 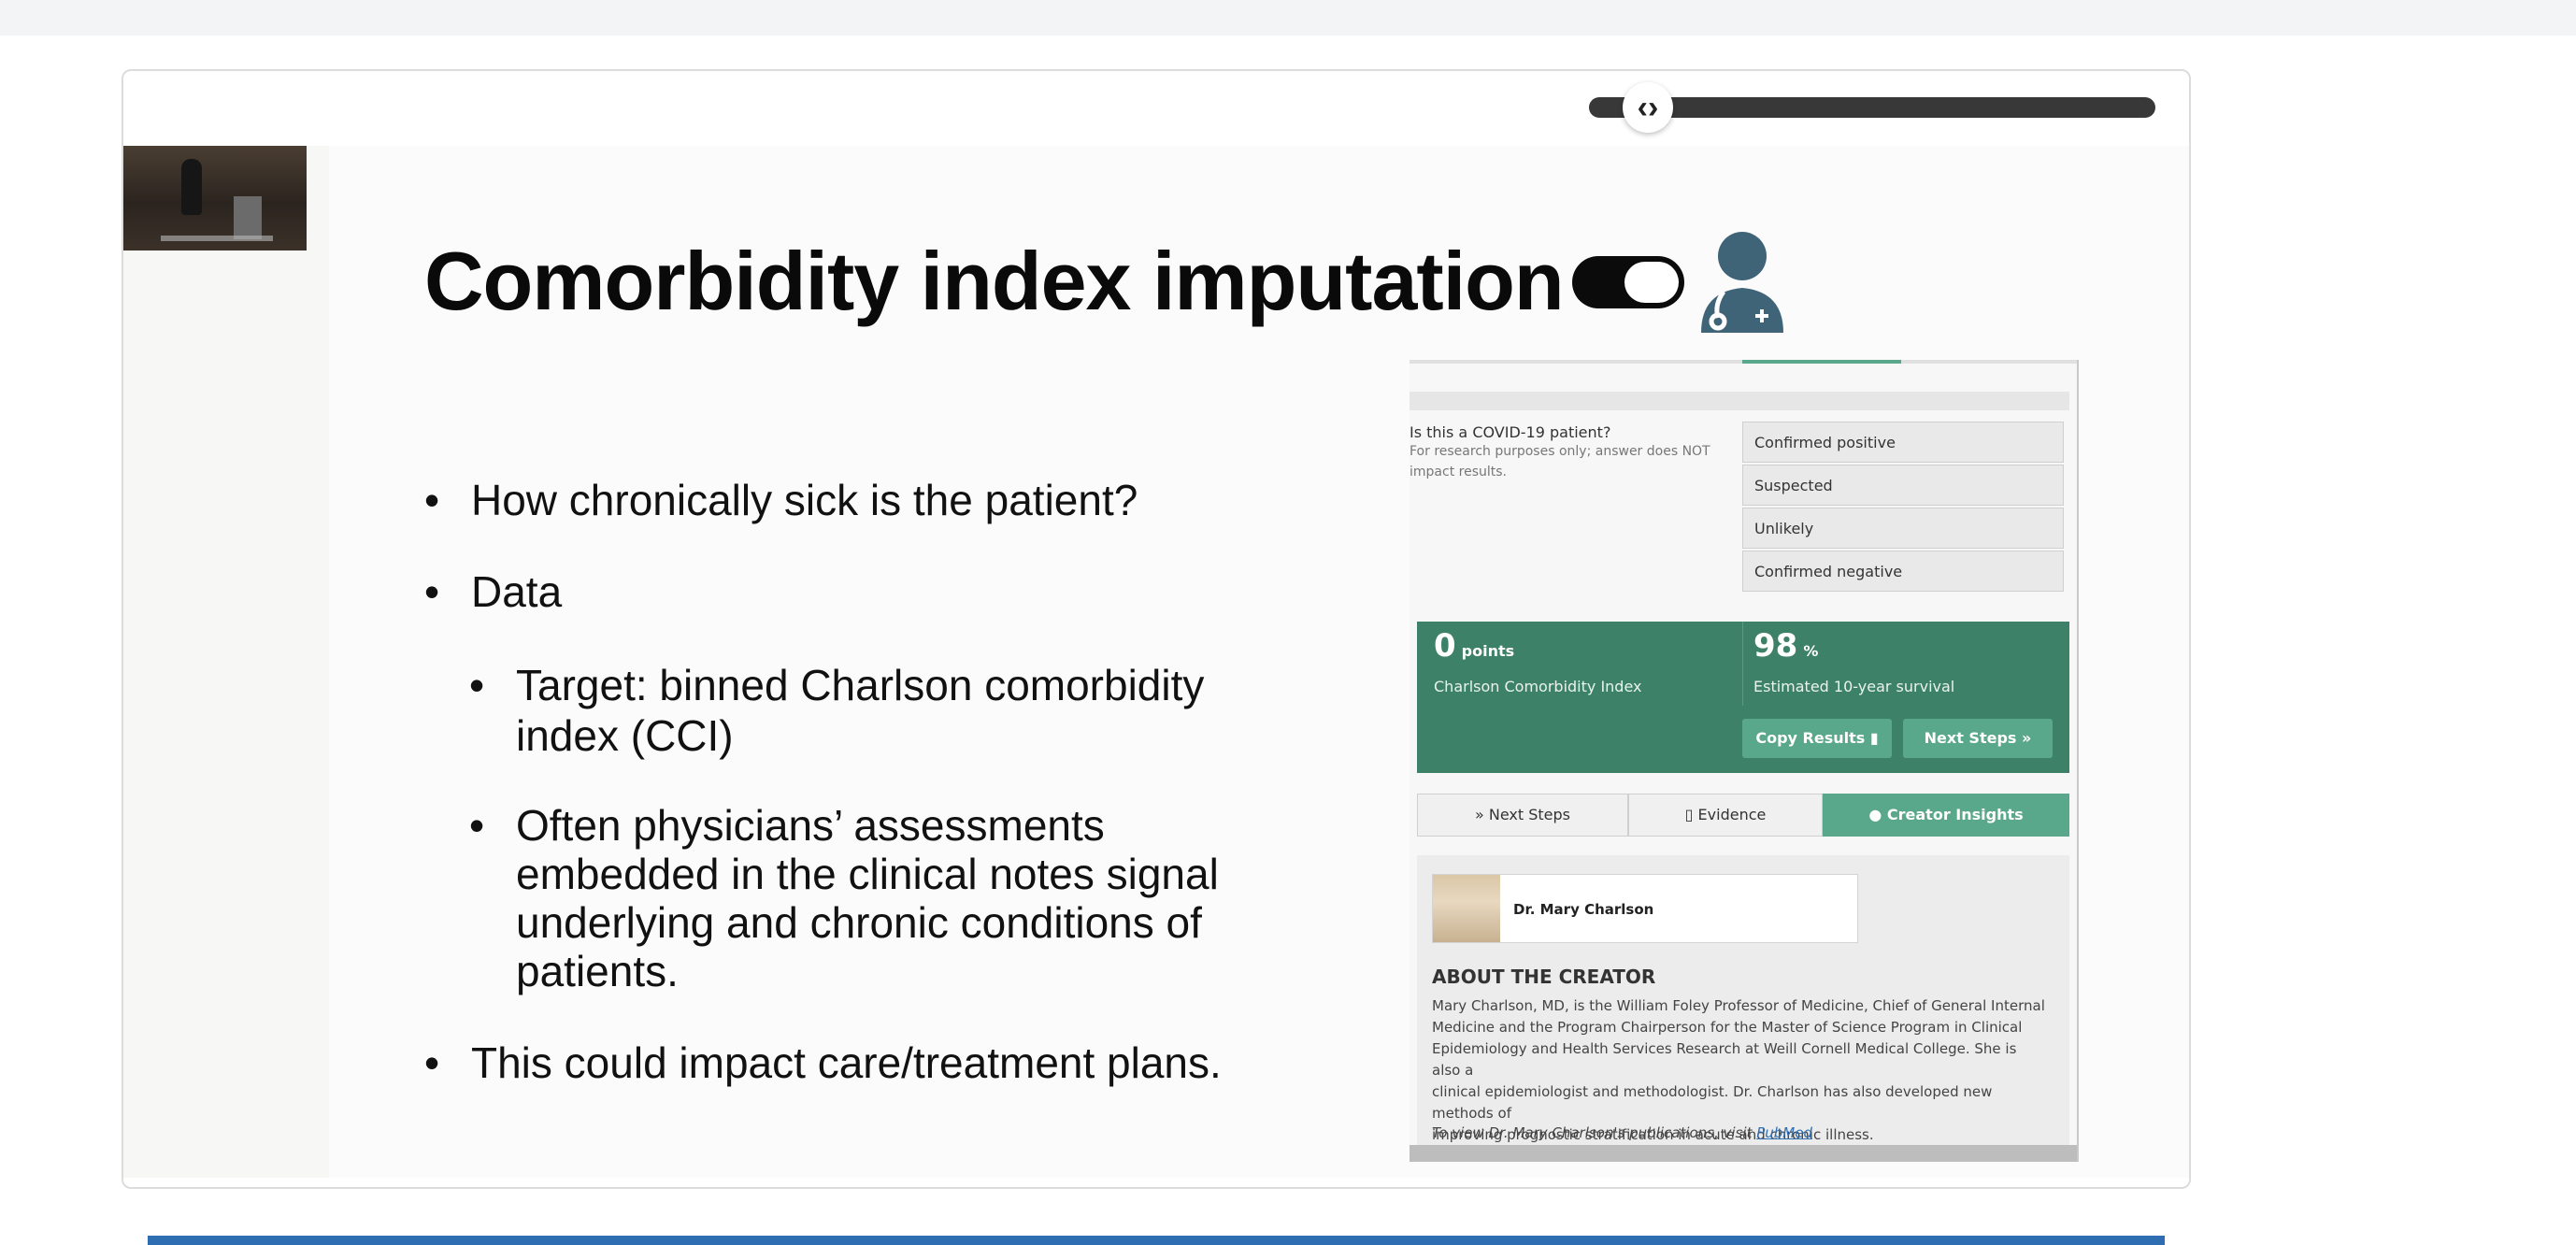 I want to click on chevron-left-right-icon: ‹›, so click(x=1648, y=107).